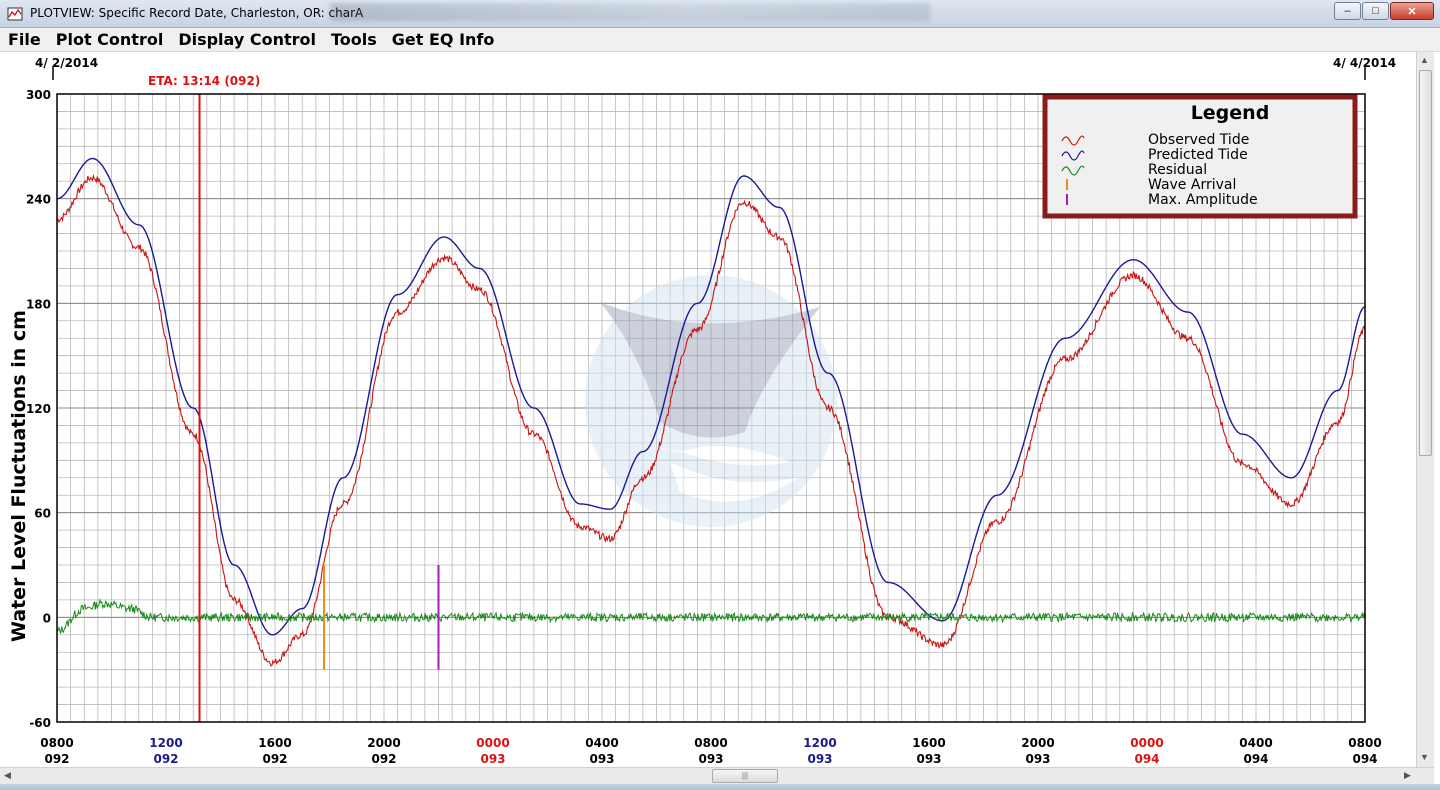 This screenshot has height=790, width=1440. I want to click on vertical-scrollbar: ▲ ▼, so click(1425, 409).